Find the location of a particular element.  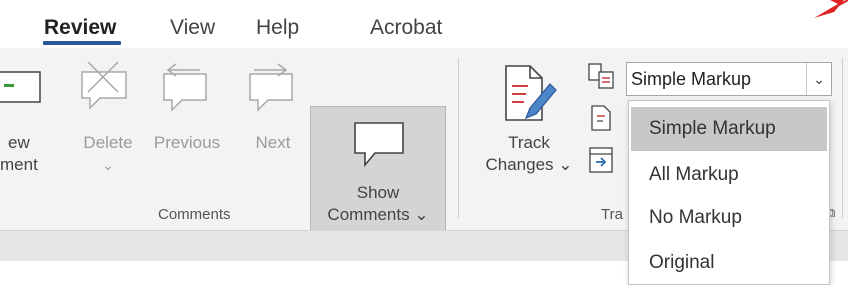

menu-item-all-markup: All Markup is located at coordinates (729, 175).